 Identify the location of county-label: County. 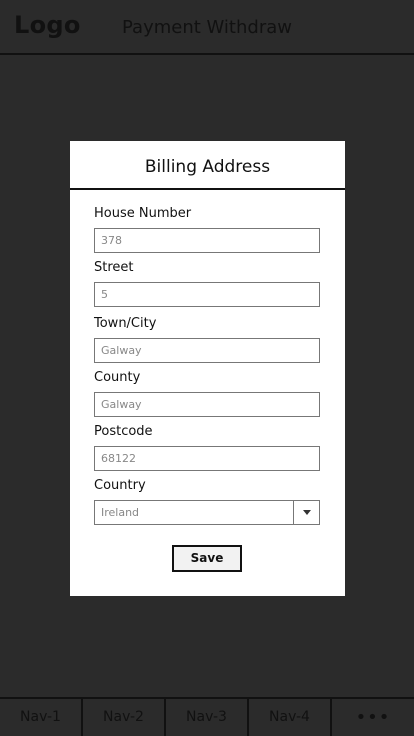
(117, 377).